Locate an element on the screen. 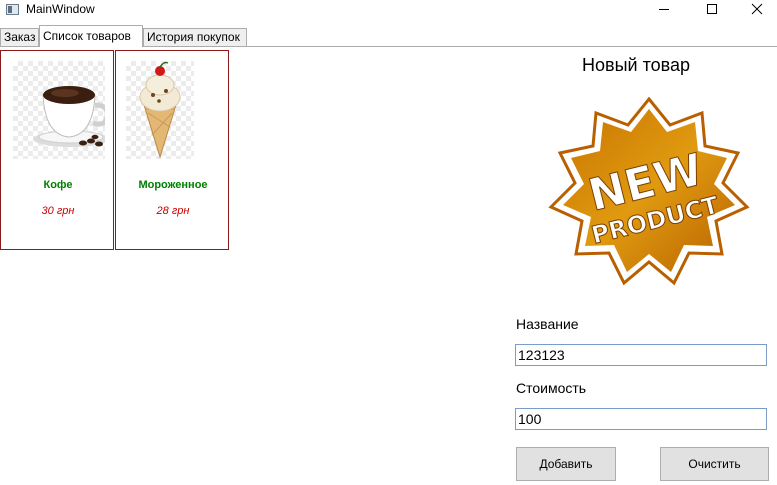  window-title: MainWindow is located at coordinates (60, 9).